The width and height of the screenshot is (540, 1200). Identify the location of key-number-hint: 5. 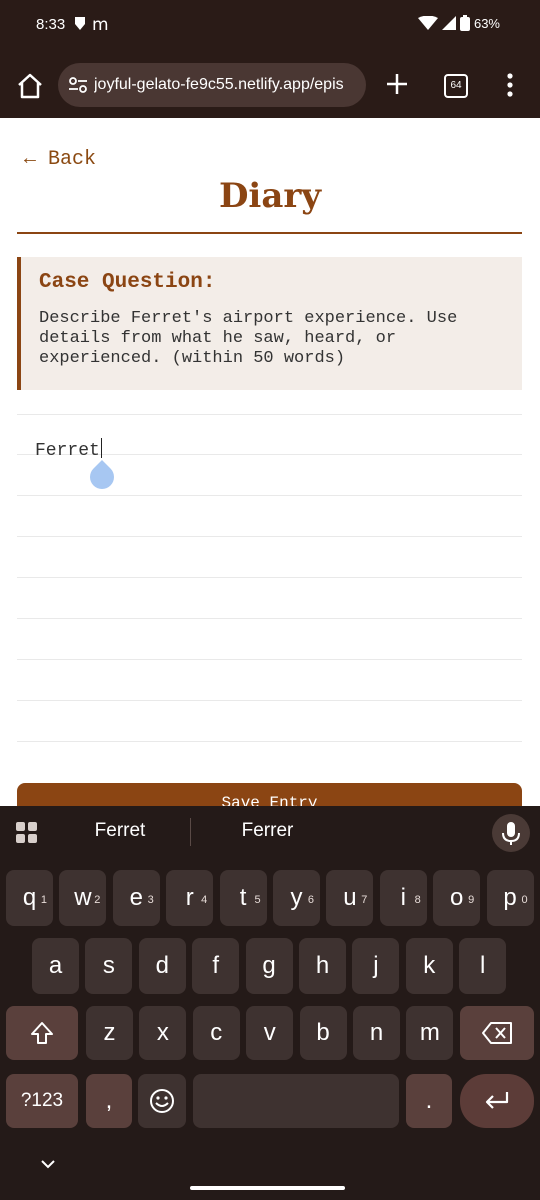
(257, 900).